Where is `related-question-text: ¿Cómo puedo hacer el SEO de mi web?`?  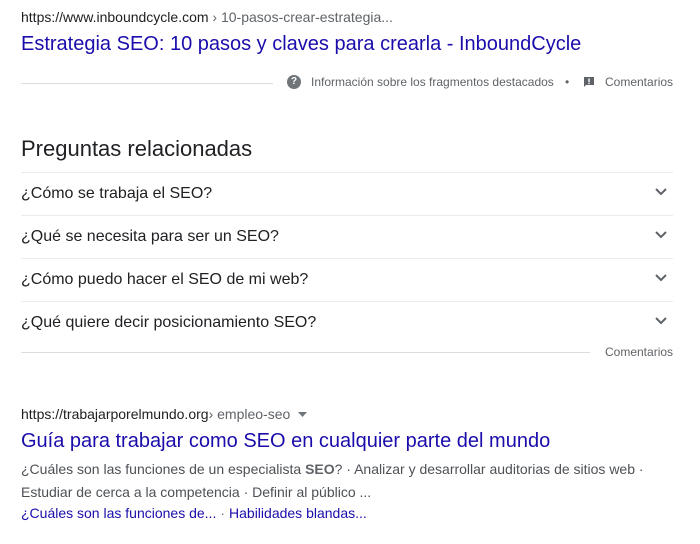 related-question-text: ¿Cómo puedo hacer el SEO de mi web? is located at coordinates (165, 279).